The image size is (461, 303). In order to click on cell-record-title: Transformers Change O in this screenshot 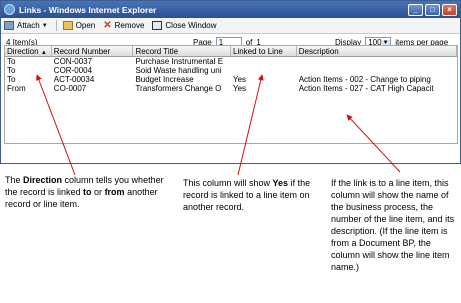, I will do `click(178, 88)`.